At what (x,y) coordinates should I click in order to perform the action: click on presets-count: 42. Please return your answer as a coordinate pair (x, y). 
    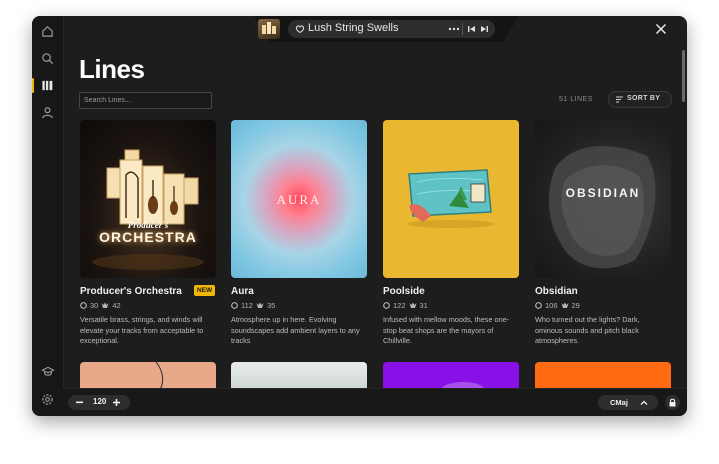
    Looking at the image, I should click on (116, 305).